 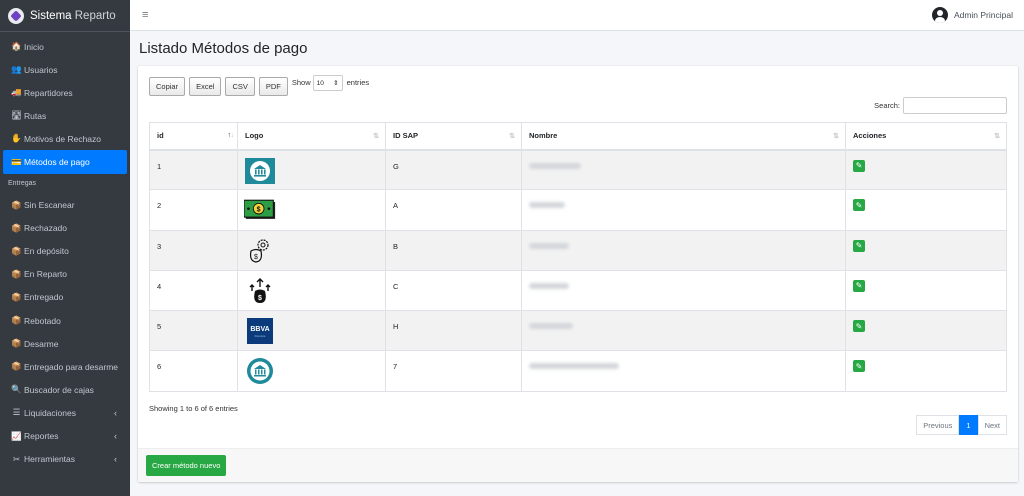 What do you see at coordinates (578, 290) in the screenshot?
I see `table-row: 4 $ C ✎` at bounding box center [578, 290].